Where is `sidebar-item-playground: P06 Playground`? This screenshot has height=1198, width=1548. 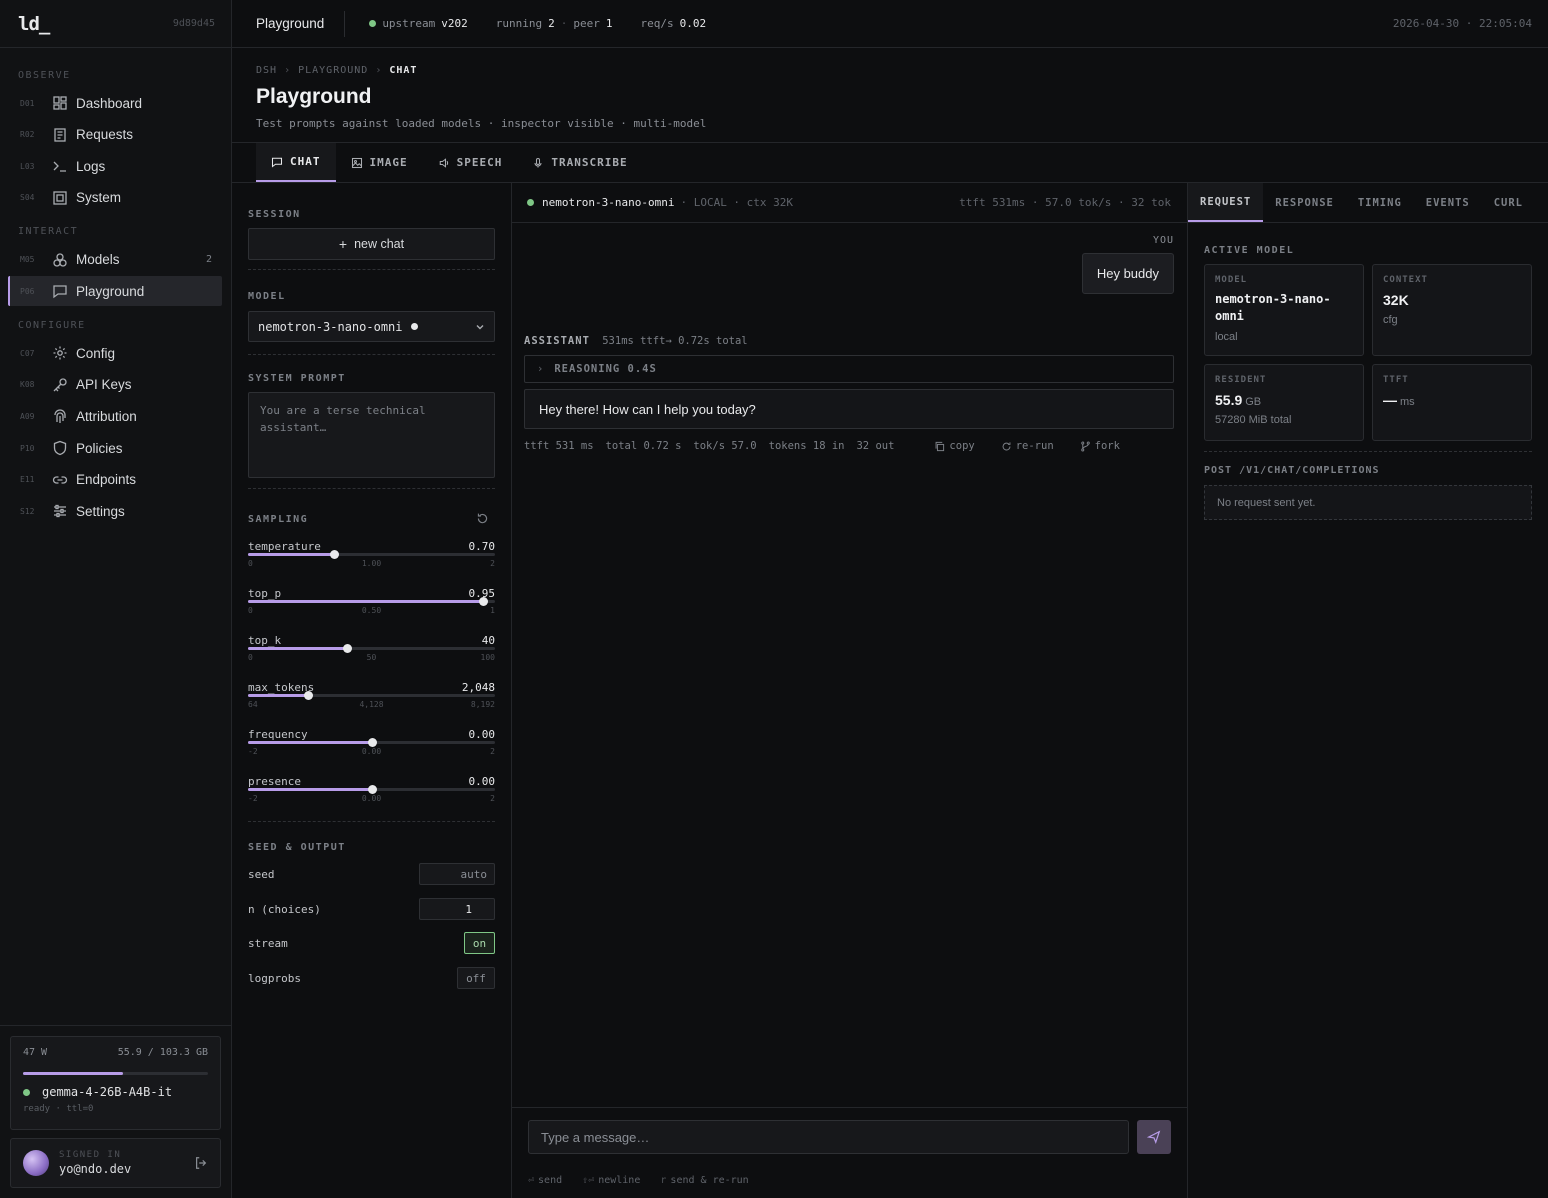
sidebar-item-playground: P06 Playground is located at coordinates (115, 291).